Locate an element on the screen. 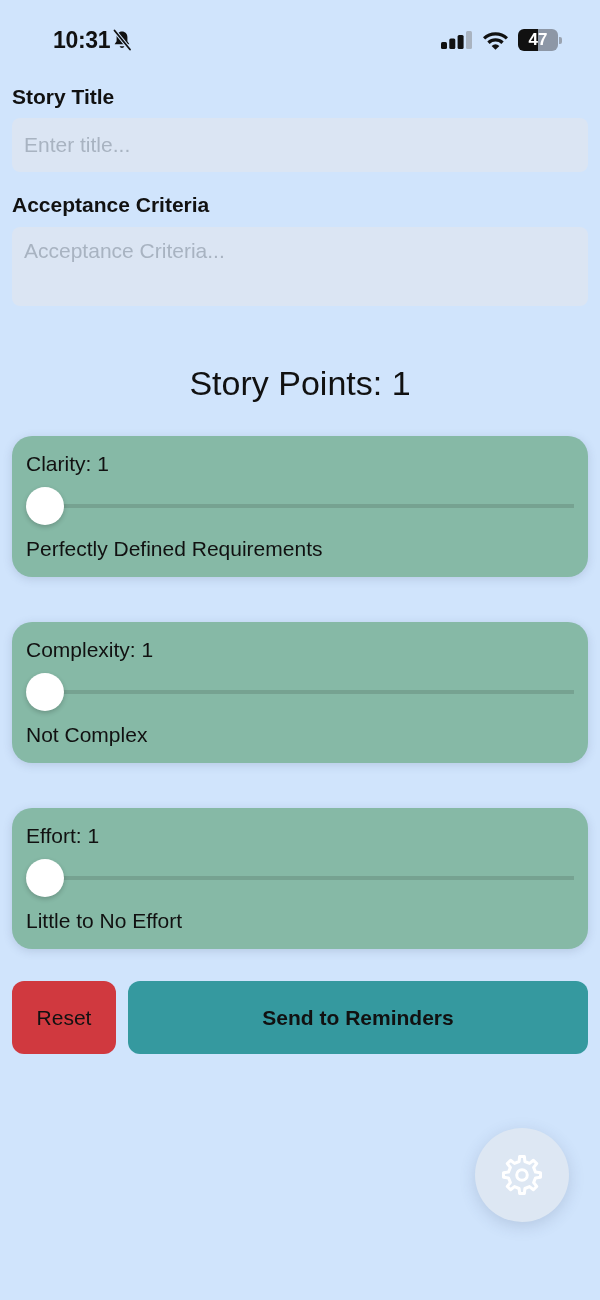  signal-icon is located at coordinates (456, 40).